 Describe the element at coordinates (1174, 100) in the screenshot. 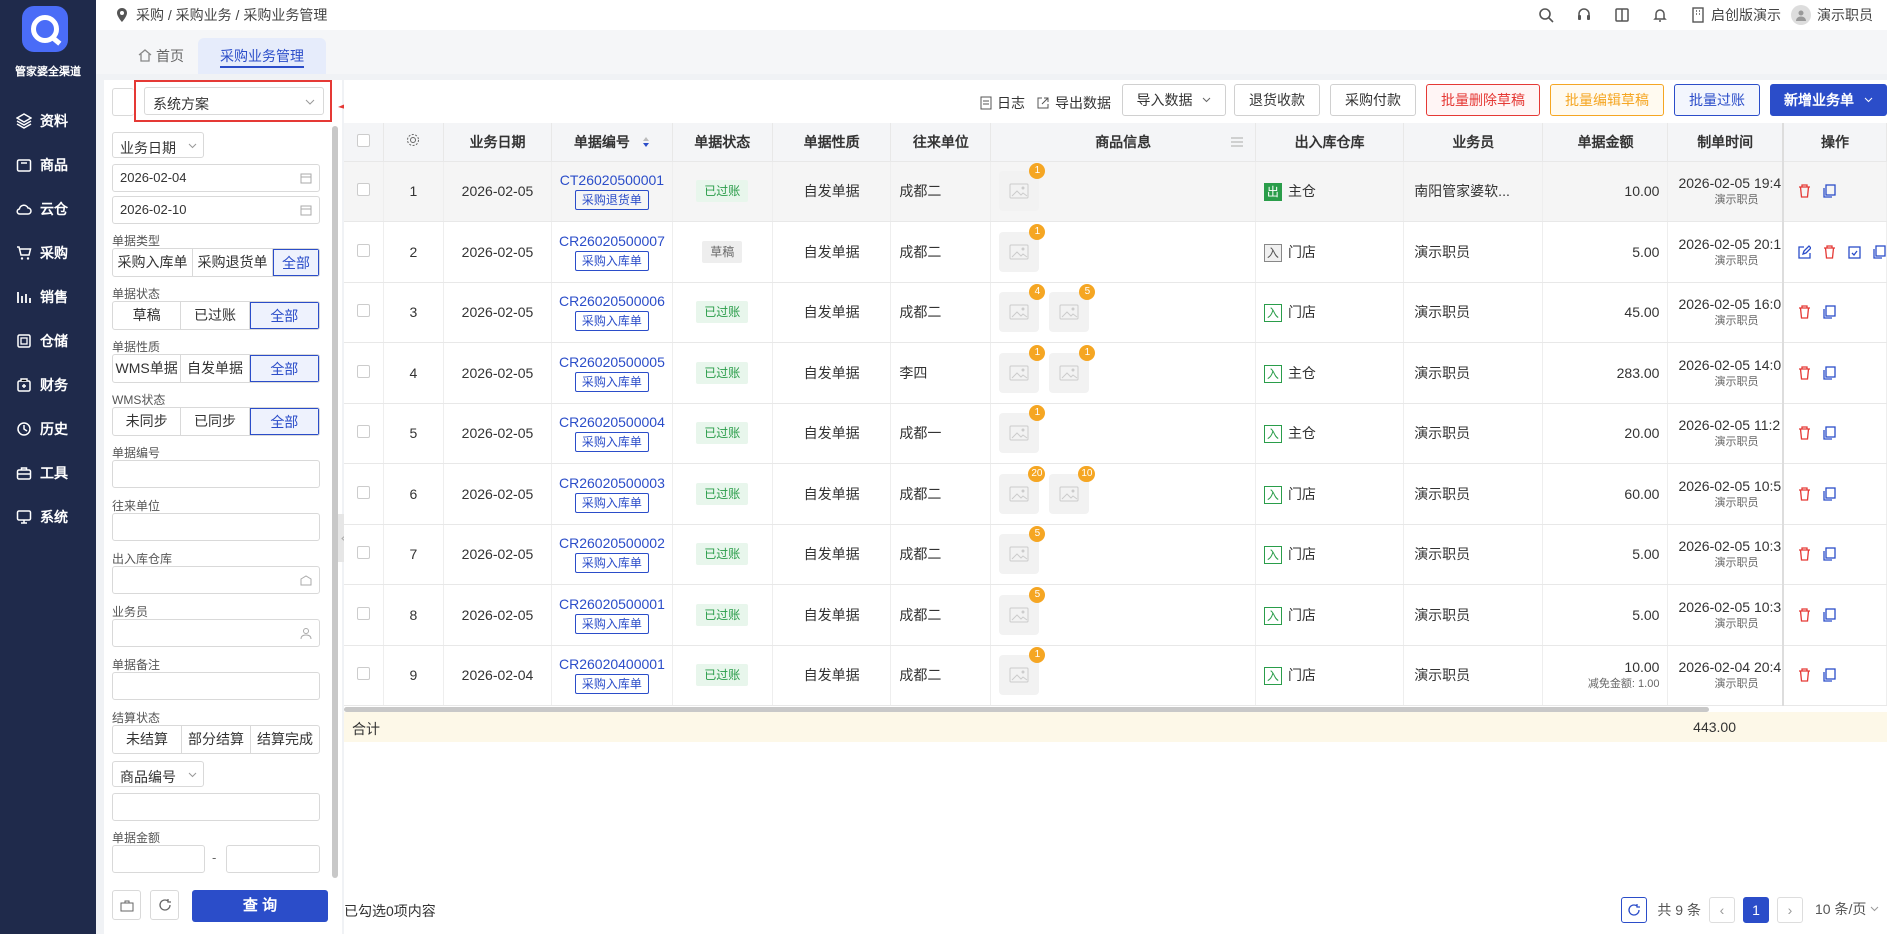

I see `import-data-button: 导入数据` at that location.